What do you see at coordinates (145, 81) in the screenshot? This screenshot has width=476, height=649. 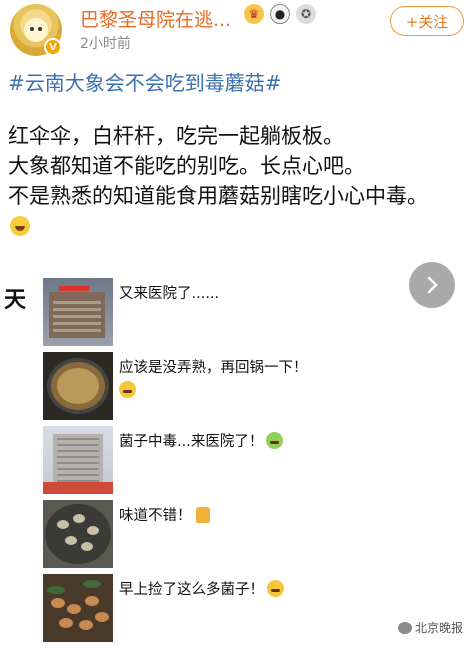 I see `hashtag-link: #云南大象会不会吃到毒蘑菇#` at bounding box center [145, 81].